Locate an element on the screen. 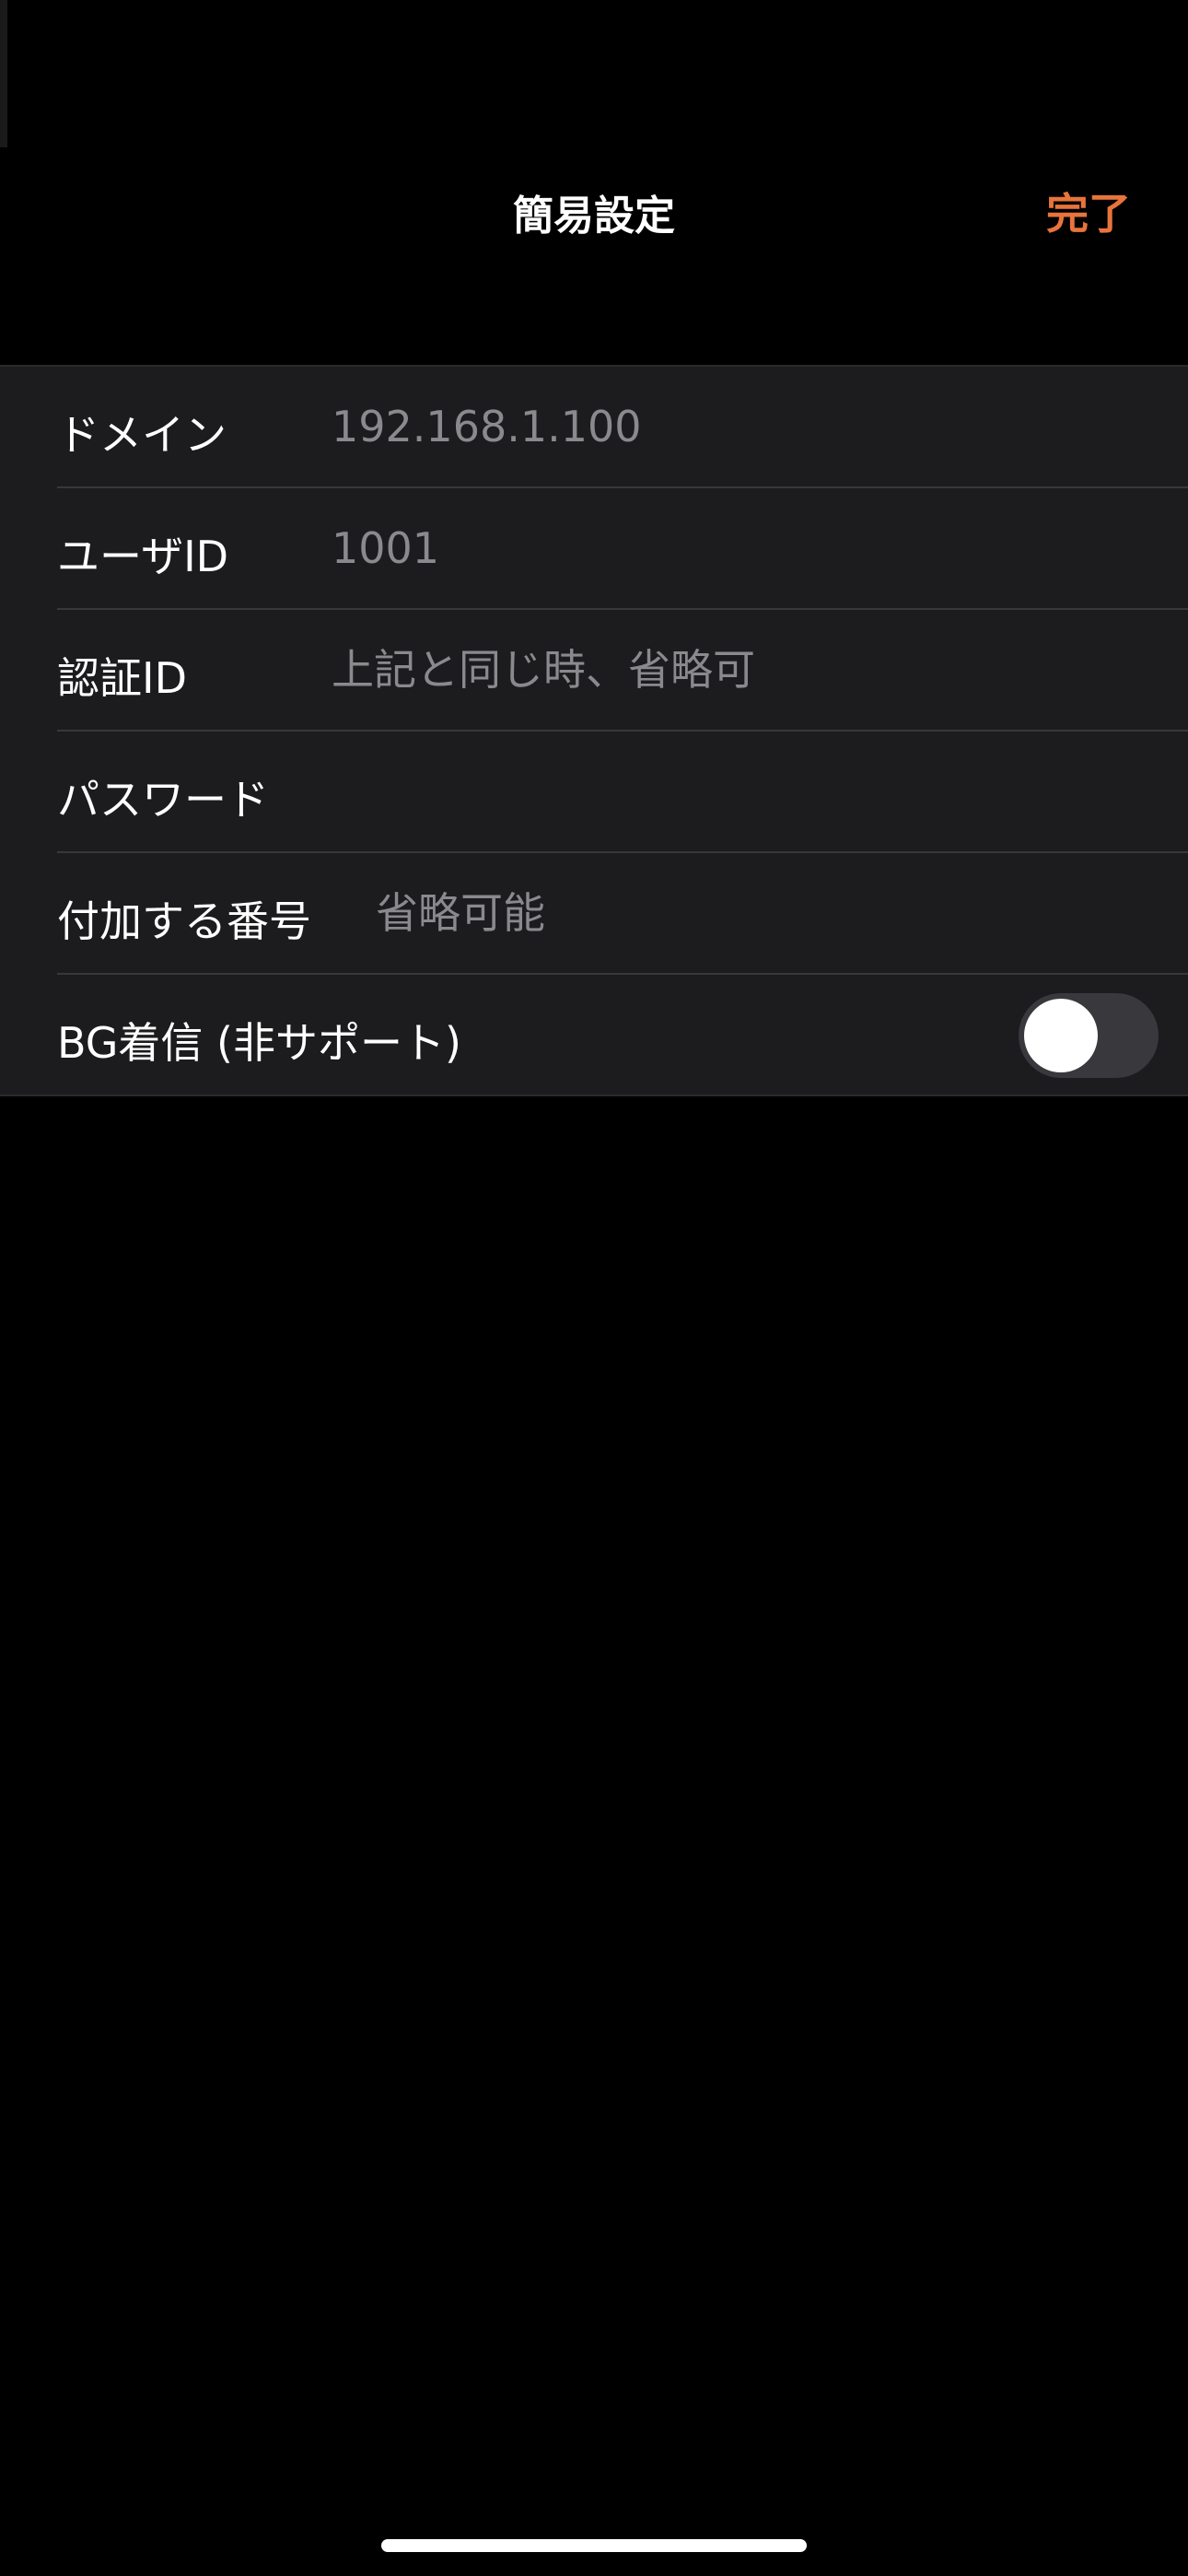 This screenshot has height=2576, width=1188. extra-number-row: 付加する番号 is located at coordinates (622, 914).